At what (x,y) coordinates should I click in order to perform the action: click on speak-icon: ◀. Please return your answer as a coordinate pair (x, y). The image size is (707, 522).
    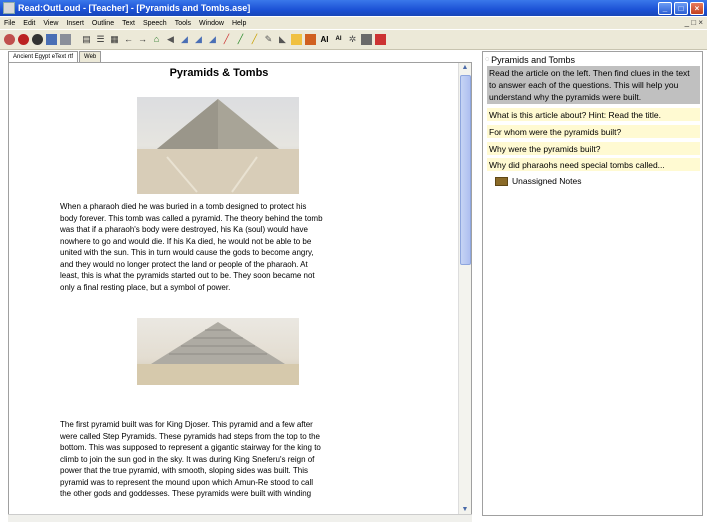
    Looking at the image, I should click on (170, 39).